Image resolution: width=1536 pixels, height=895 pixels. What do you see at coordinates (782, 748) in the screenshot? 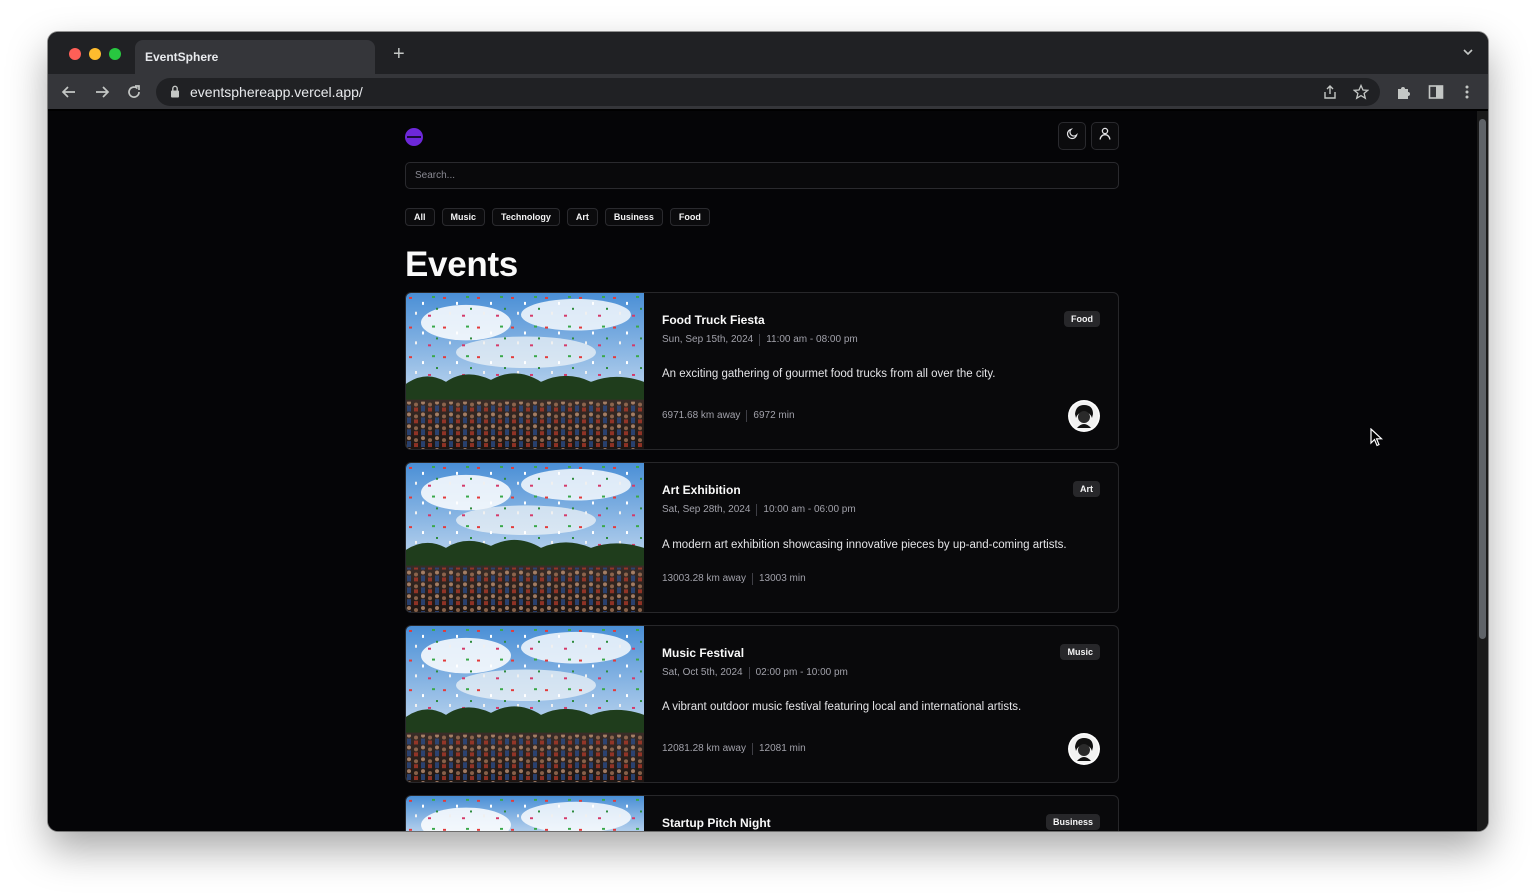
I see `event-duration: 12081 min` at bounding box center [782, 748].